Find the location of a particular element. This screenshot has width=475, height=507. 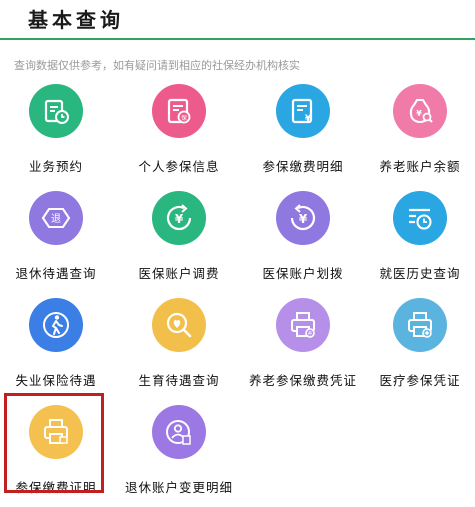

service-label: 退休待遇查询 is located at coordinates (56, 273).